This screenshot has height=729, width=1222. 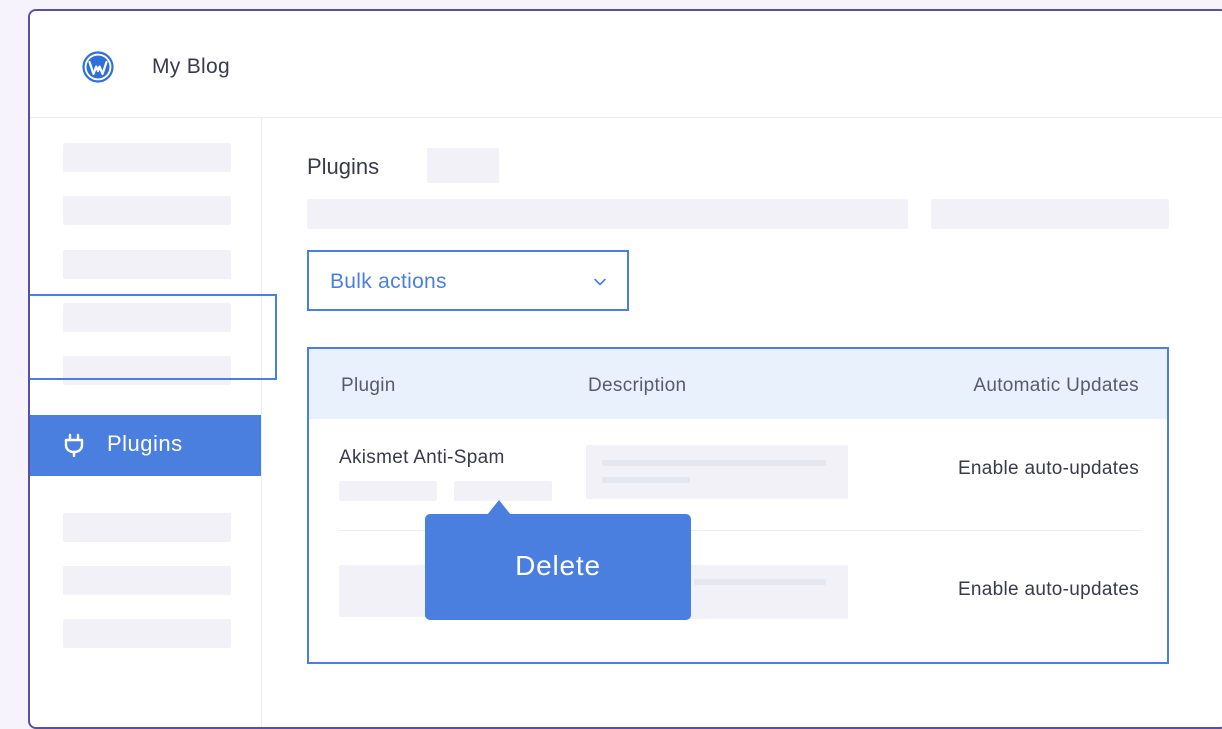 What do you see at coordinates (1050, 214) in the screenshot?
I see `search-placeholder` at bounding box center [1050, 214].